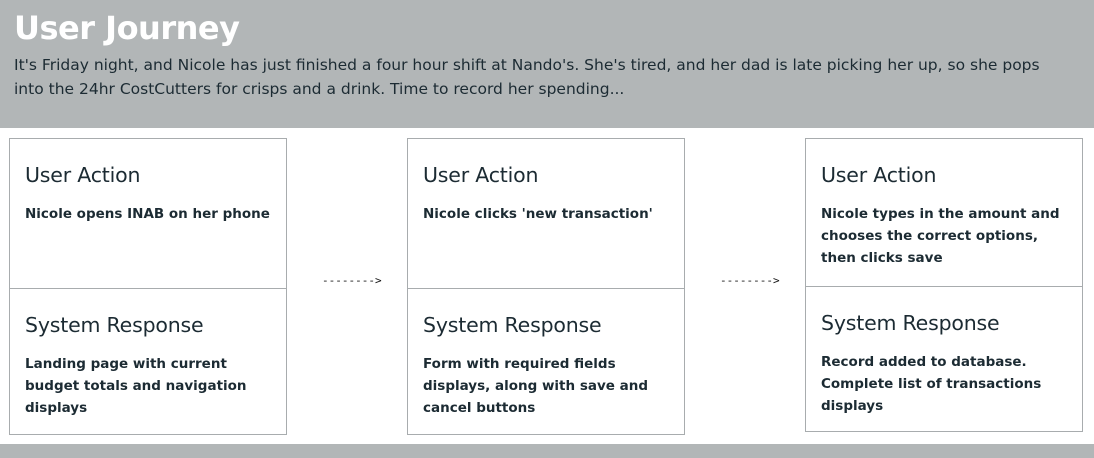 The image size is (1094, 458). I want to click on flow-arrow-2: -------->, so click(750, 280).